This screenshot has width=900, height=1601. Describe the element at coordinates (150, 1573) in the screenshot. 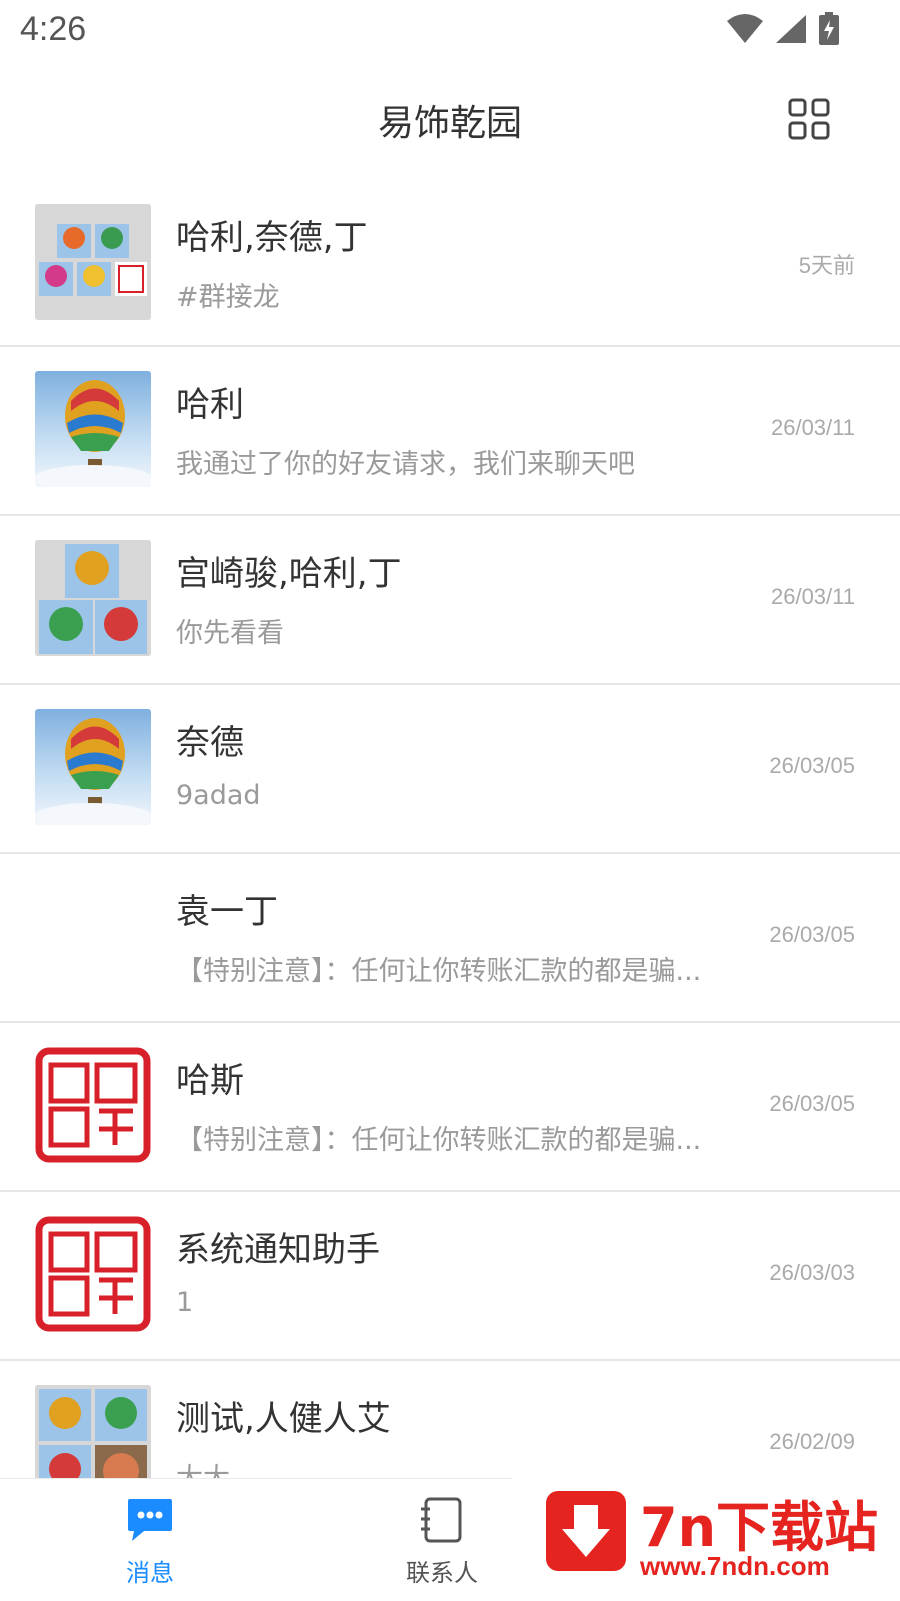

I see `tab-label: 消息` at that location.